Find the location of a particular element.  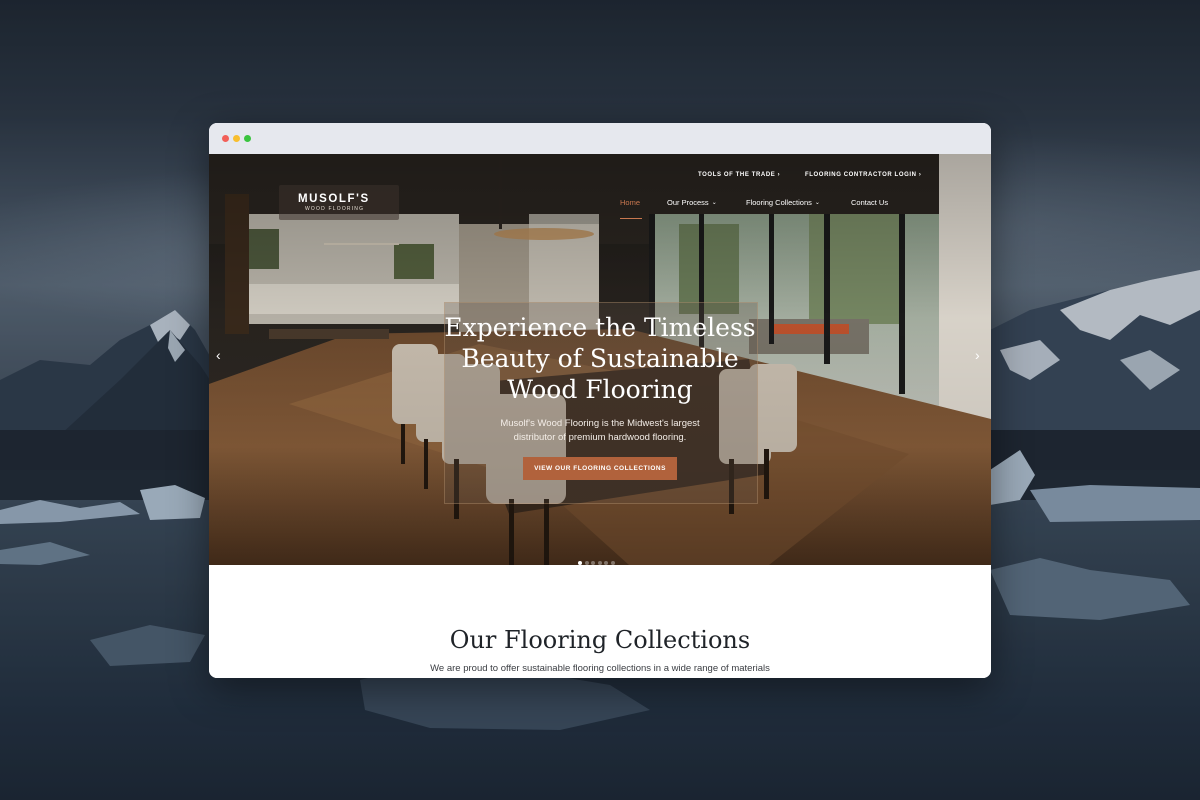

hero-title-line: Experience the Timeless is located at coordinates (600, 327).